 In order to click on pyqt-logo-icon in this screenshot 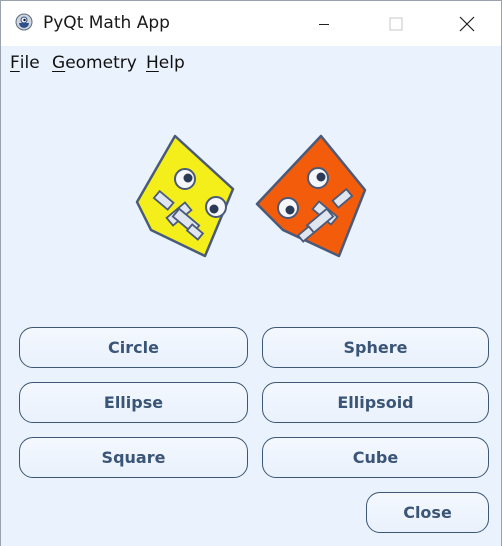, I will do `click(24, 22)`.